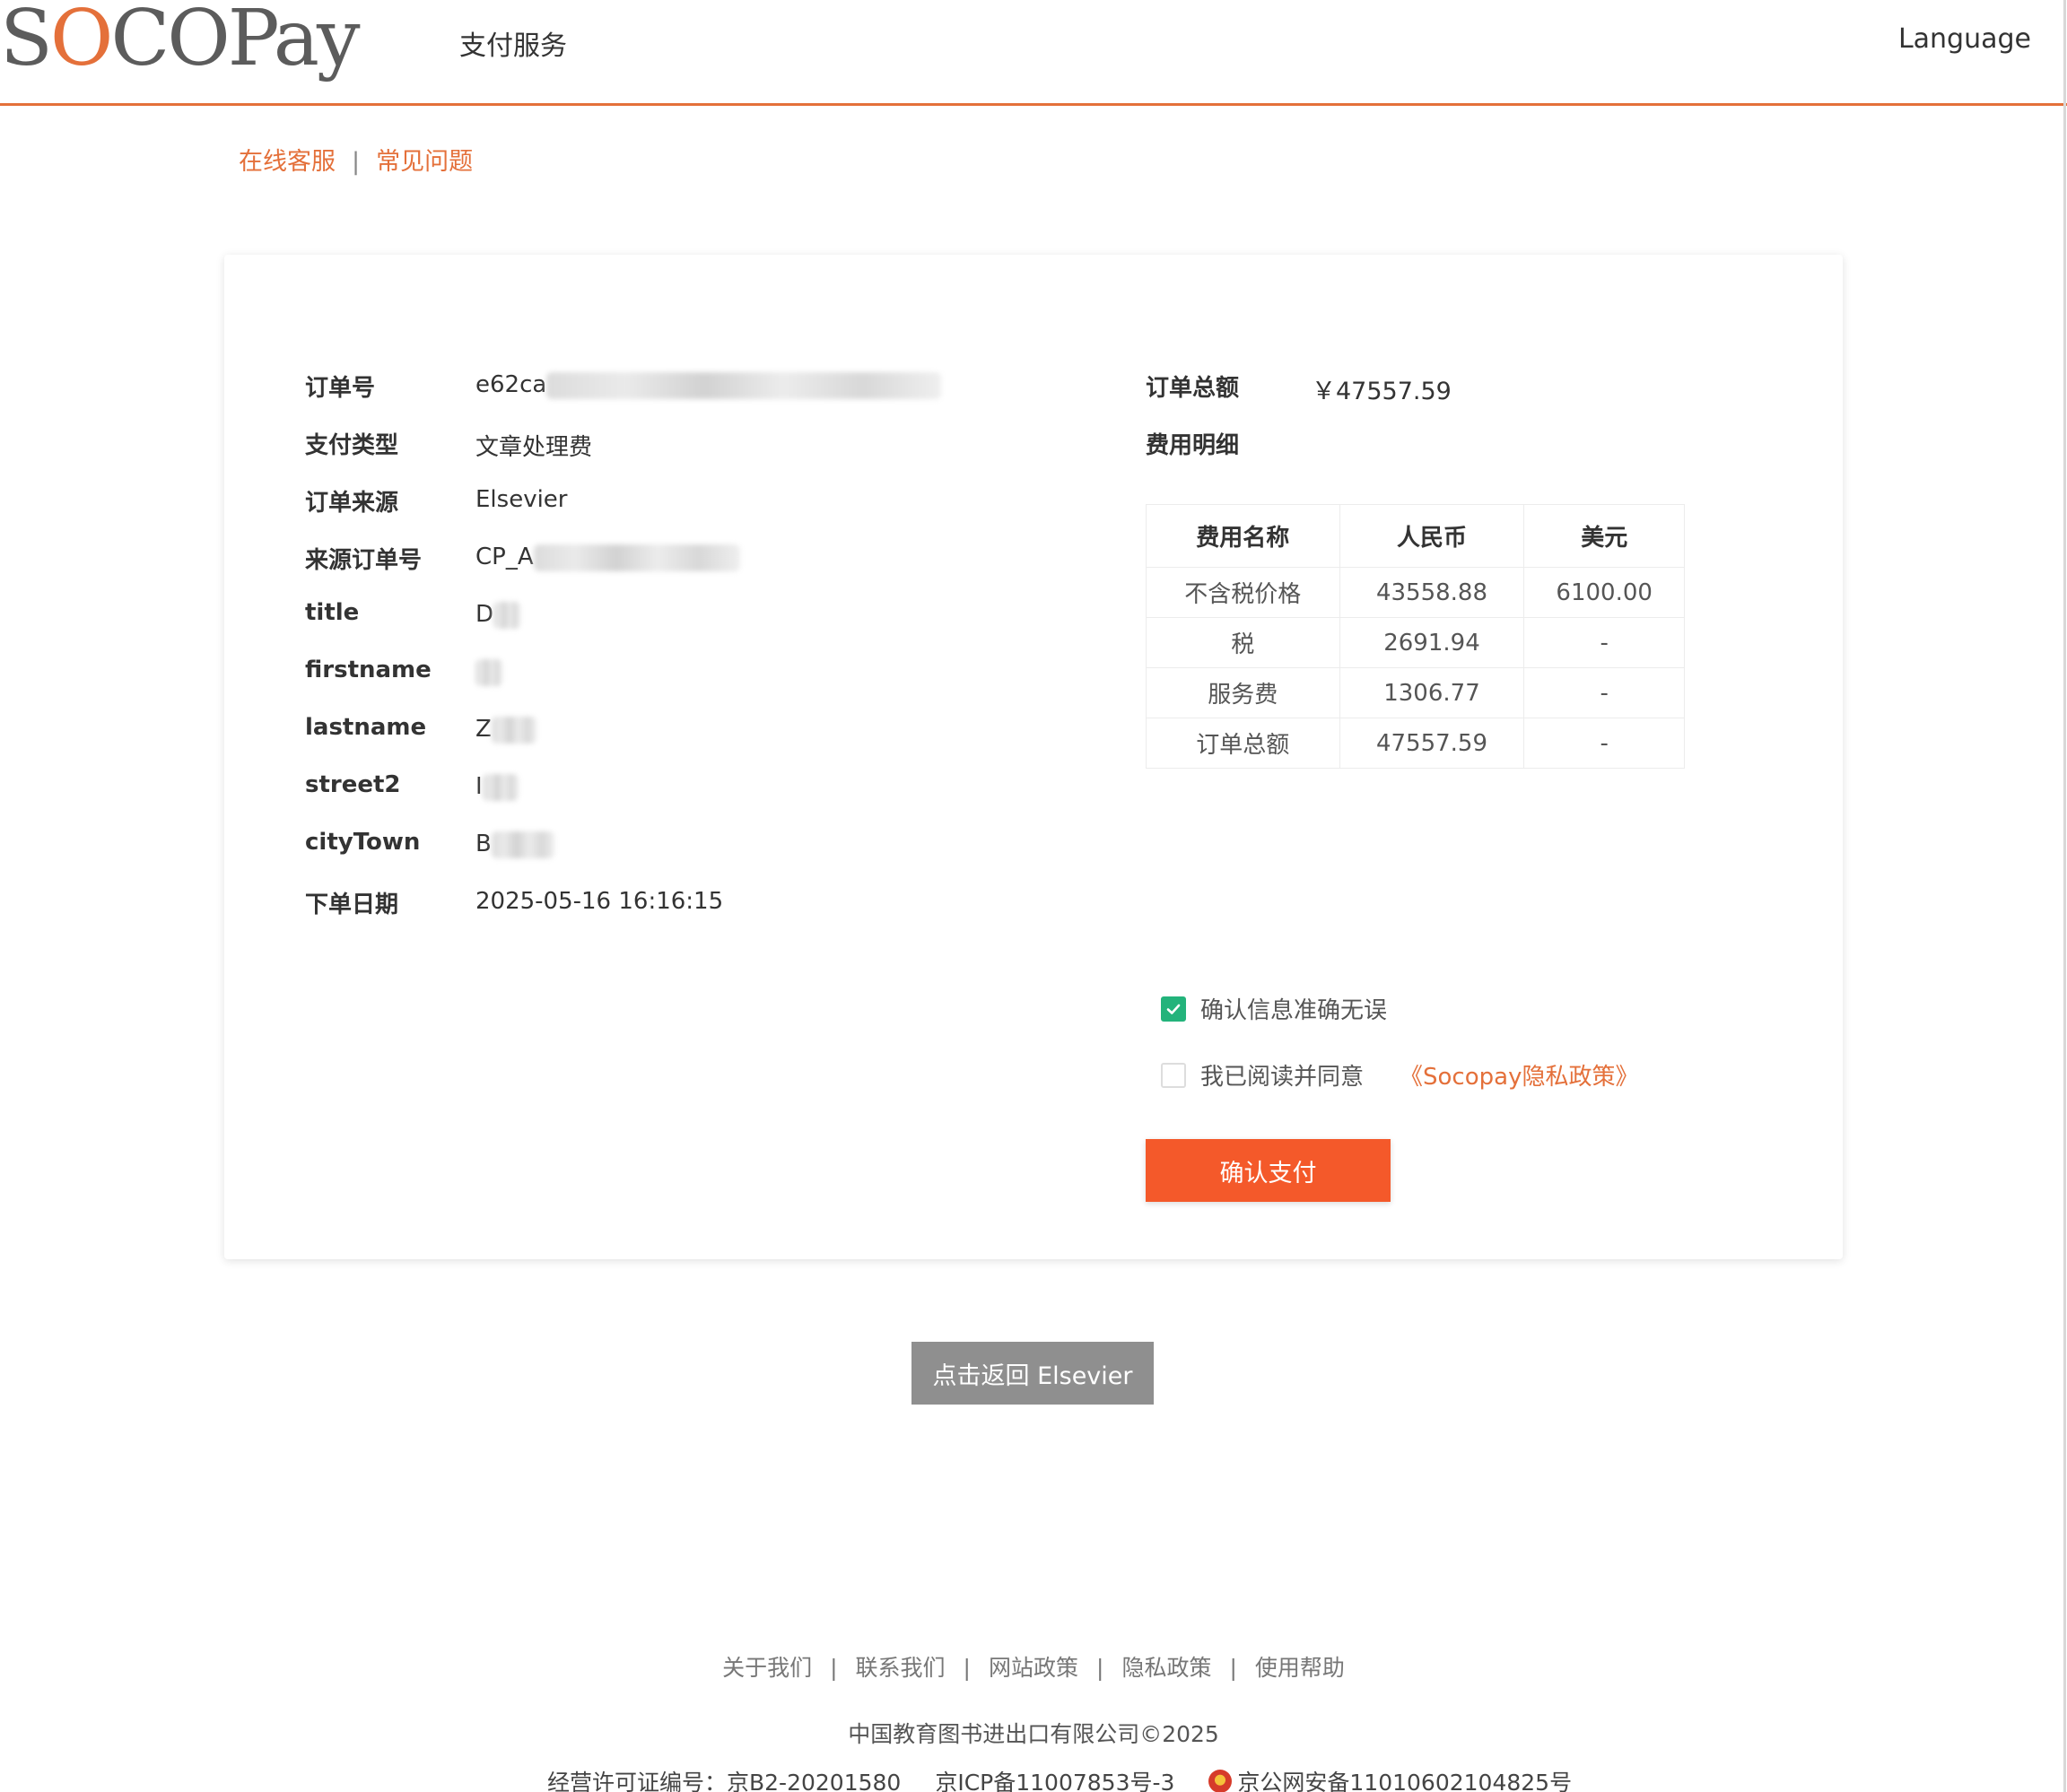  What do you see at coordinates (767, 1668) in the screenshot?
I see `footer-link-about: 关于我们` at bounding box center [767, 1668].